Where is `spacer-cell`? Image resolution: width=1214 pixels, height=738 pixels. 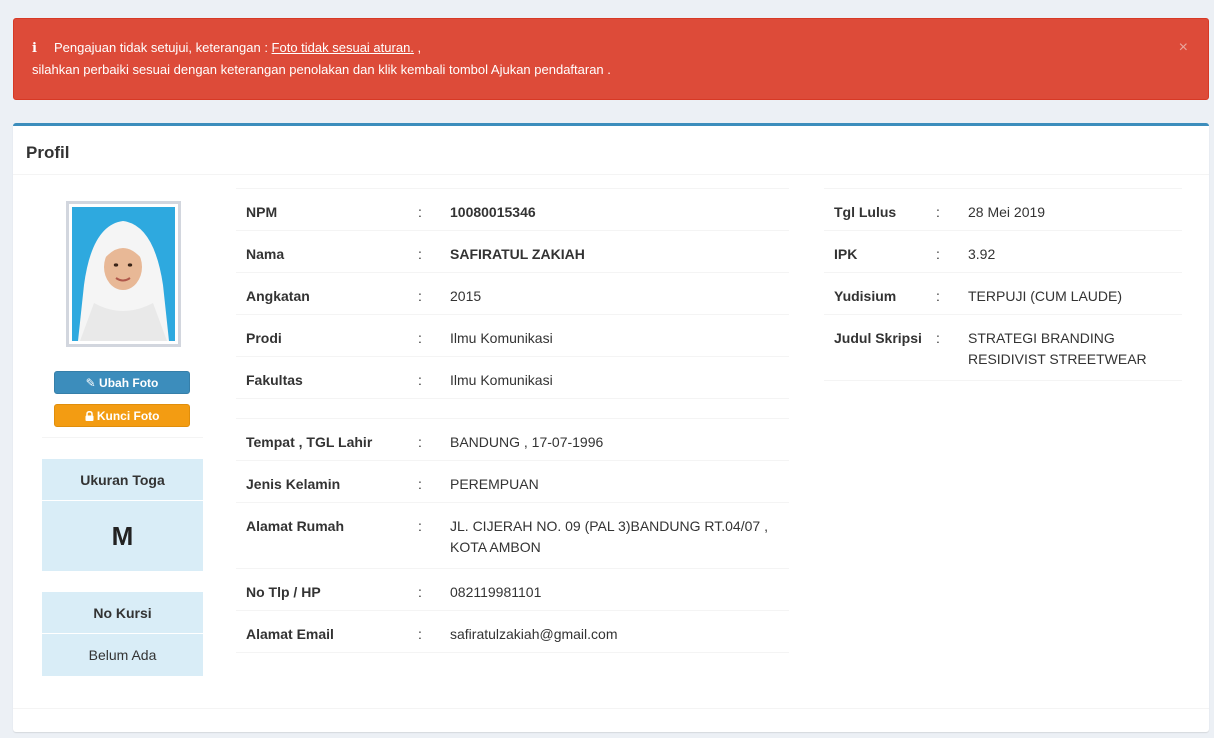 spacer-cell is located at coordinates (512, 408).